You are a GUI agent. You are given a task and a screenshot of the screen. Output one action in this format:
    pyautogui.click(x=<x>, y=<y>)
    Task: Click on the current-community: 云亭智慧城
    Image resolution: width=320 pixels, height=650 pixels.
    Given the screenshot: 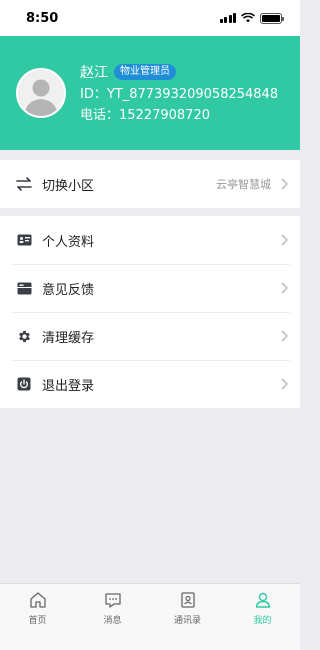 What is the action you would take?
    pyautogui.click(x=243, y=184)
    